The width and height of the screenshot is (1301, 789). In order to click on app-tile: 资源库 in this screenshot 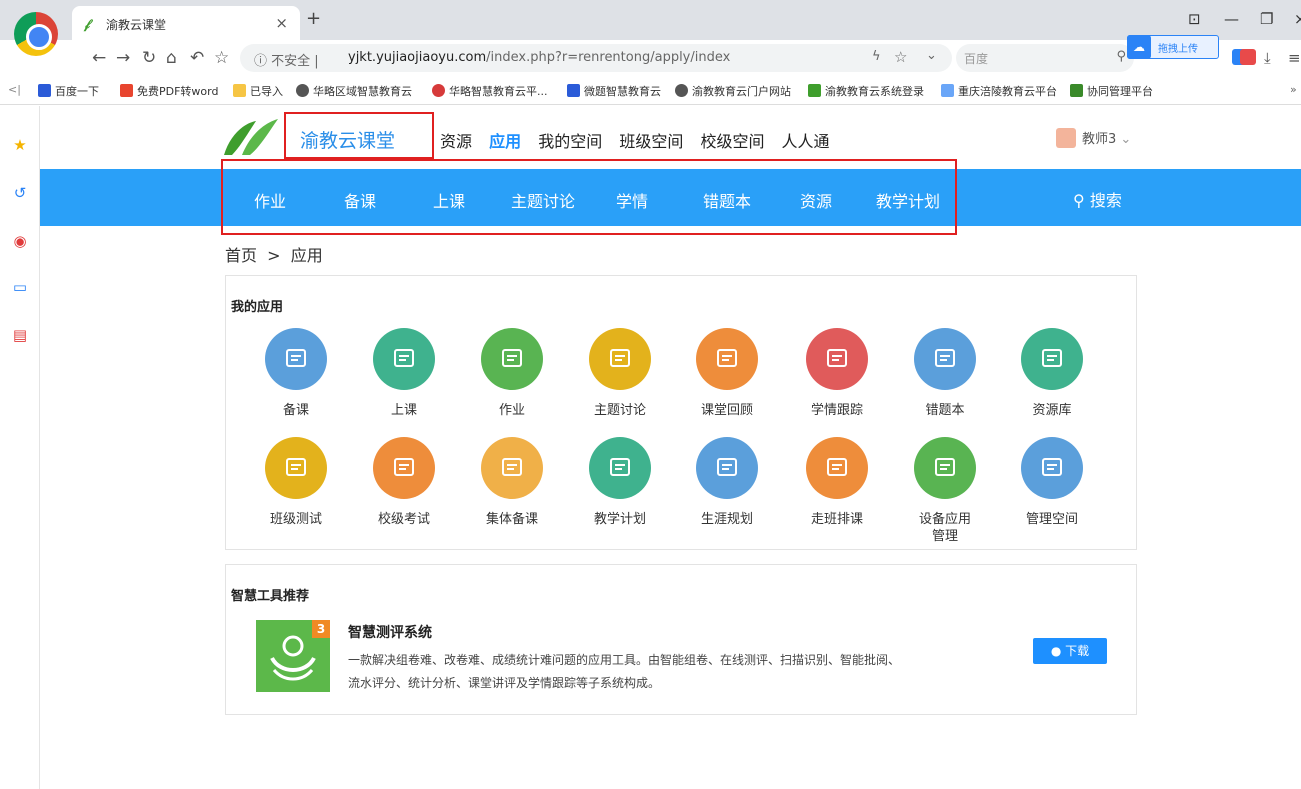, I will do `click(1052, 373)`.